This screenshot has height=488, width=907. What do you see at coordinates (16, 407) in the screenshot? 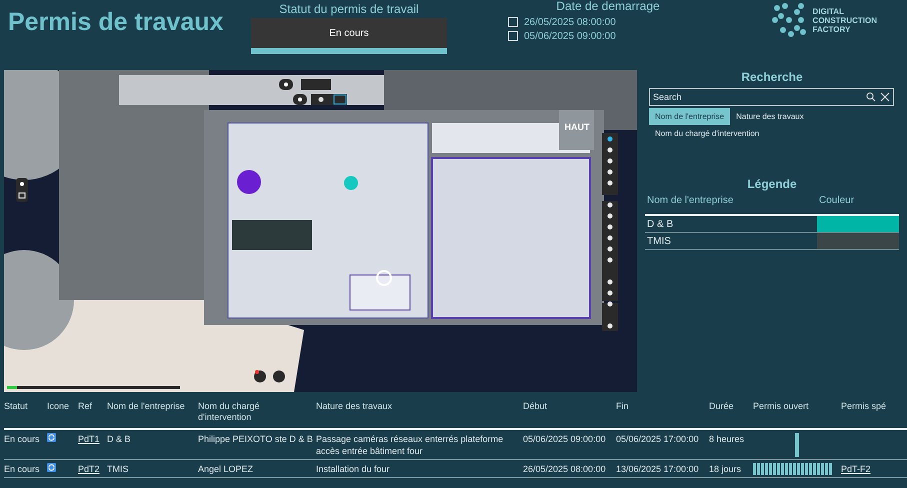
I see `column-header: Statut` at bounding box center [16, 407].